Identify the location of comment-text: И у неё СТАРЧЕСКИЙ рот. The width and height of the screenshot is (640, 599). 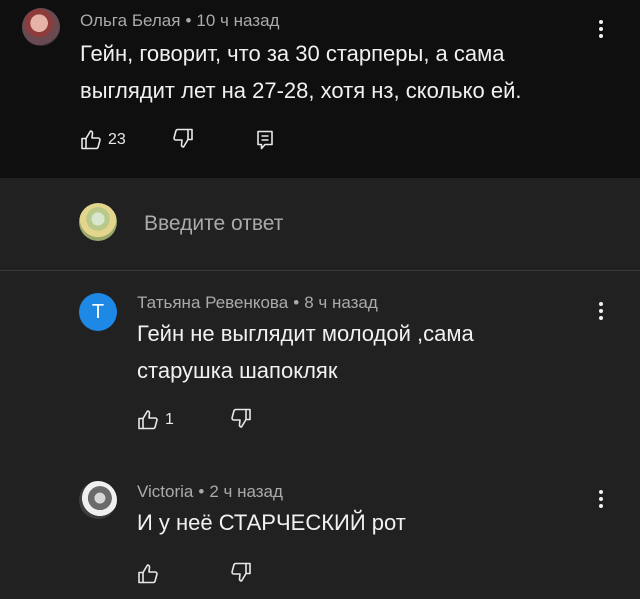
(271, 522).